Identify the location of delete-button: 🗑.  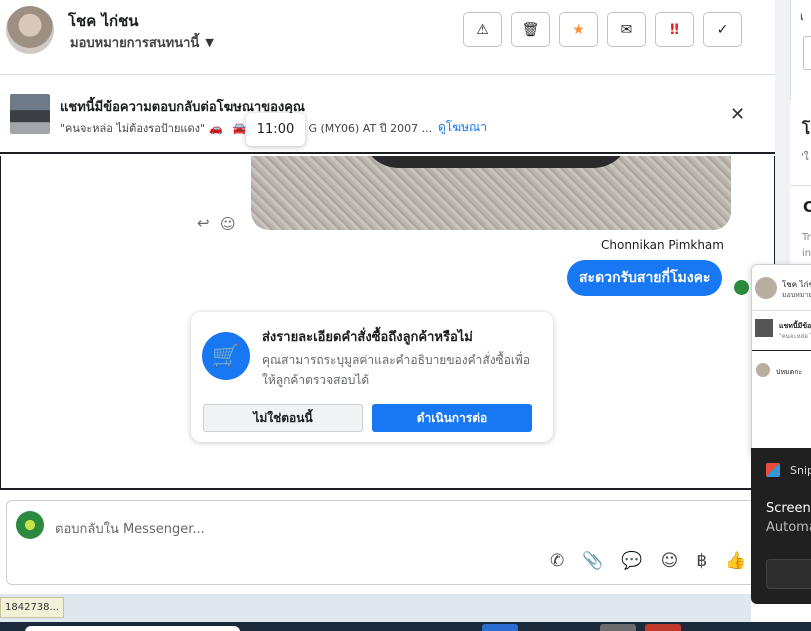
(530, 29).